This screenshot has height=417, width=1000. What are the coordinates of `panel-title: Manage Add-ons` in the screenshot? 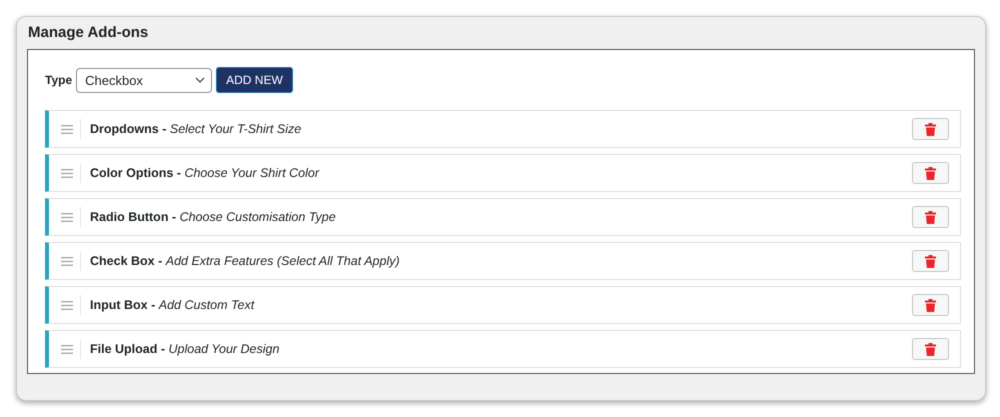 It's located at (88, 33).